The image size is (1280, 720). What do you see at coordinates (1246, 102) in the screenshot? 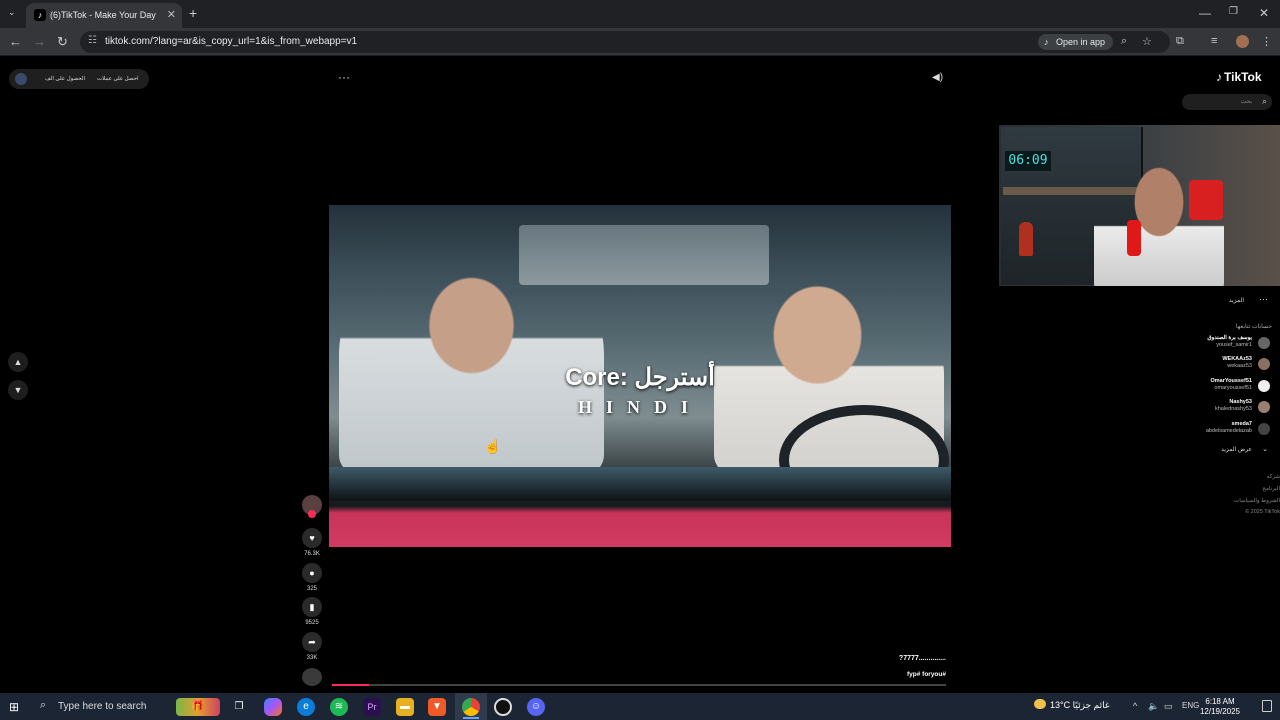
I see `search-placeholder: بحث` at bounding box center [1246, 102].